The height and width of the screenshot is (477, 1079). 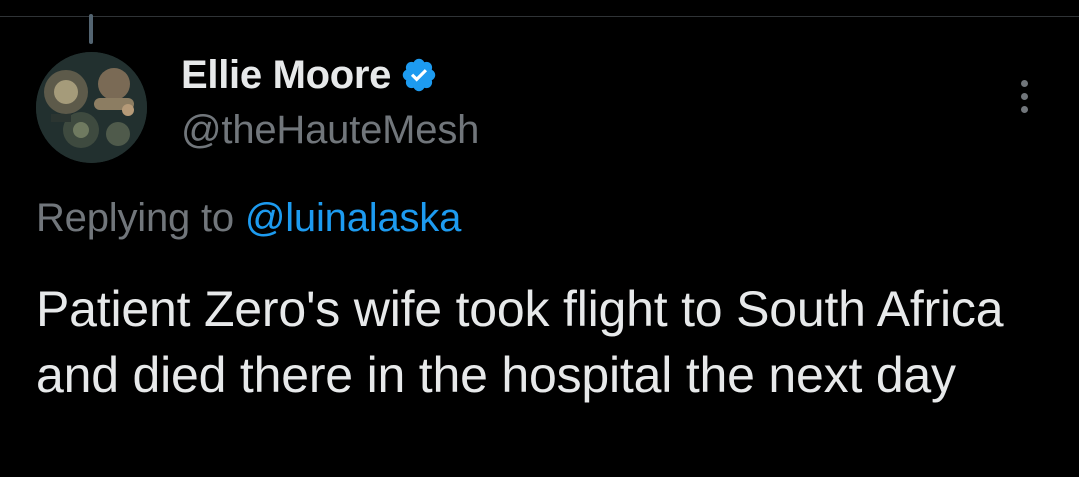 What do you see at coordinates (419, 75) in the screenshot?
I see `verified-badge-icon` at bounding box center [419, 75].